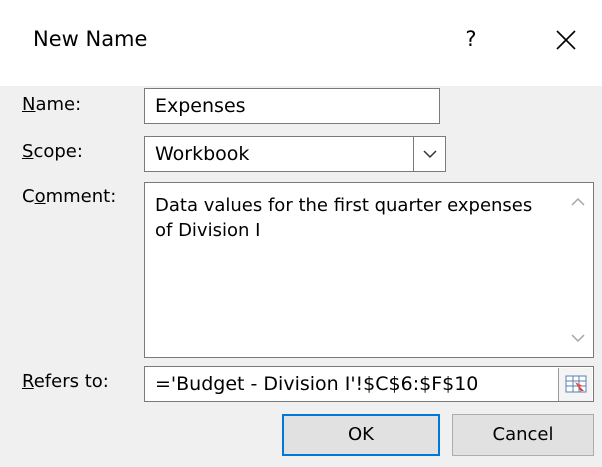  What do you see at coordinates (28, 381) in the screenshot?
I see `refers-to-label-accesskey: R` at bounding box center [28, 381].